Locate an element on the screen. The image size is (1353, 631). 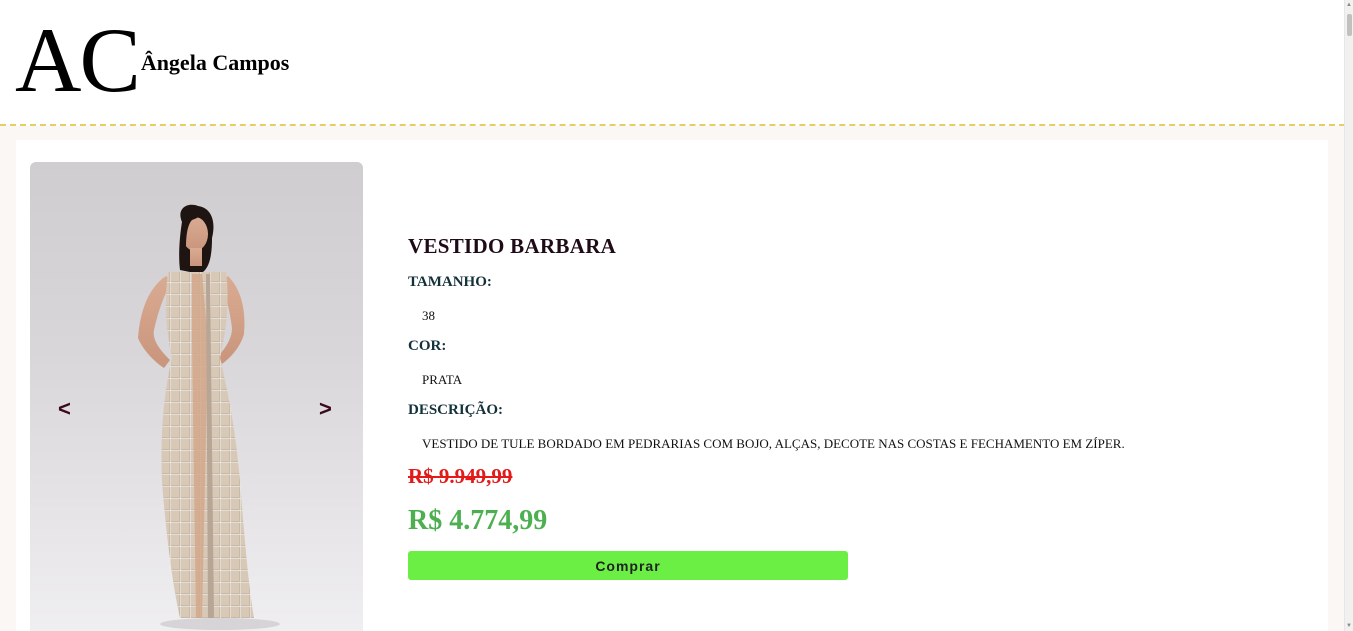
site-logo: AC Ângela Campos is located at coordinates (152, 60).